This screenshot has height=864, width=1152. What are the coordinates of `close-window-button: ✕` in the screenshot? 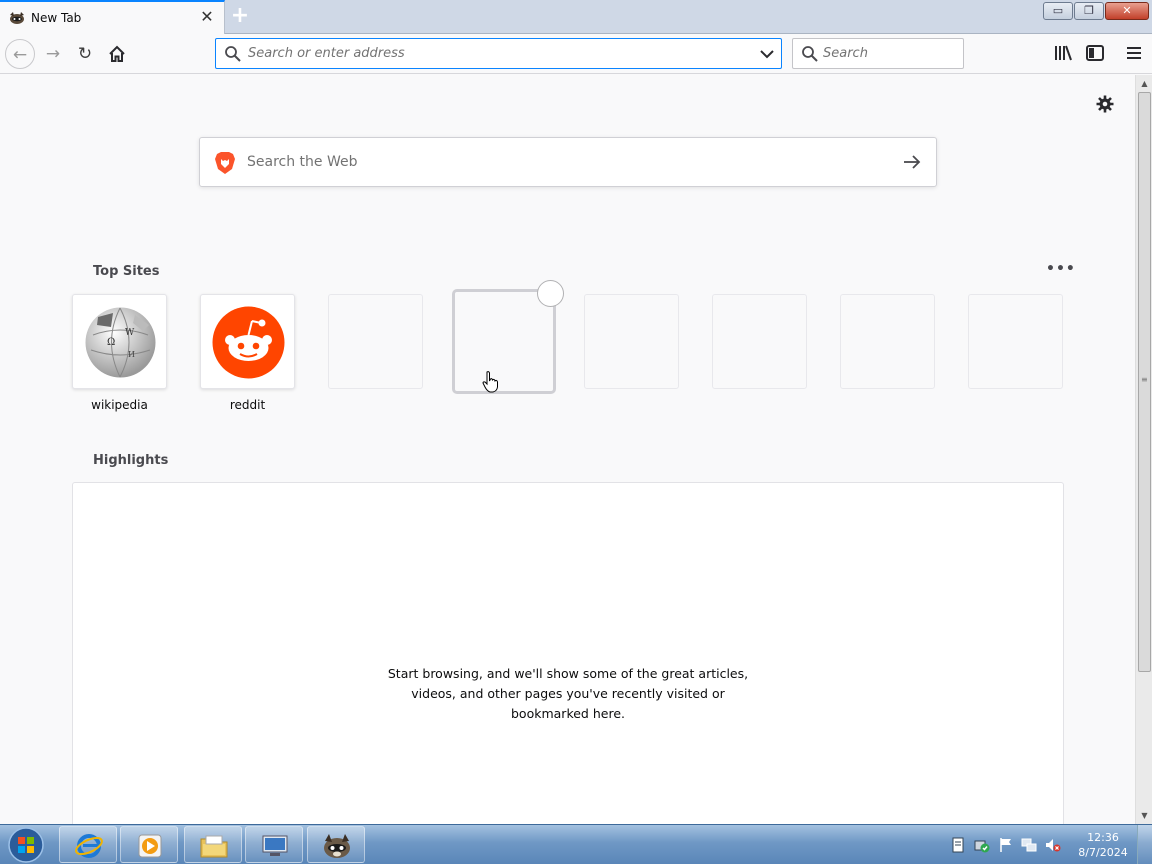 It's located at (1127, 11).